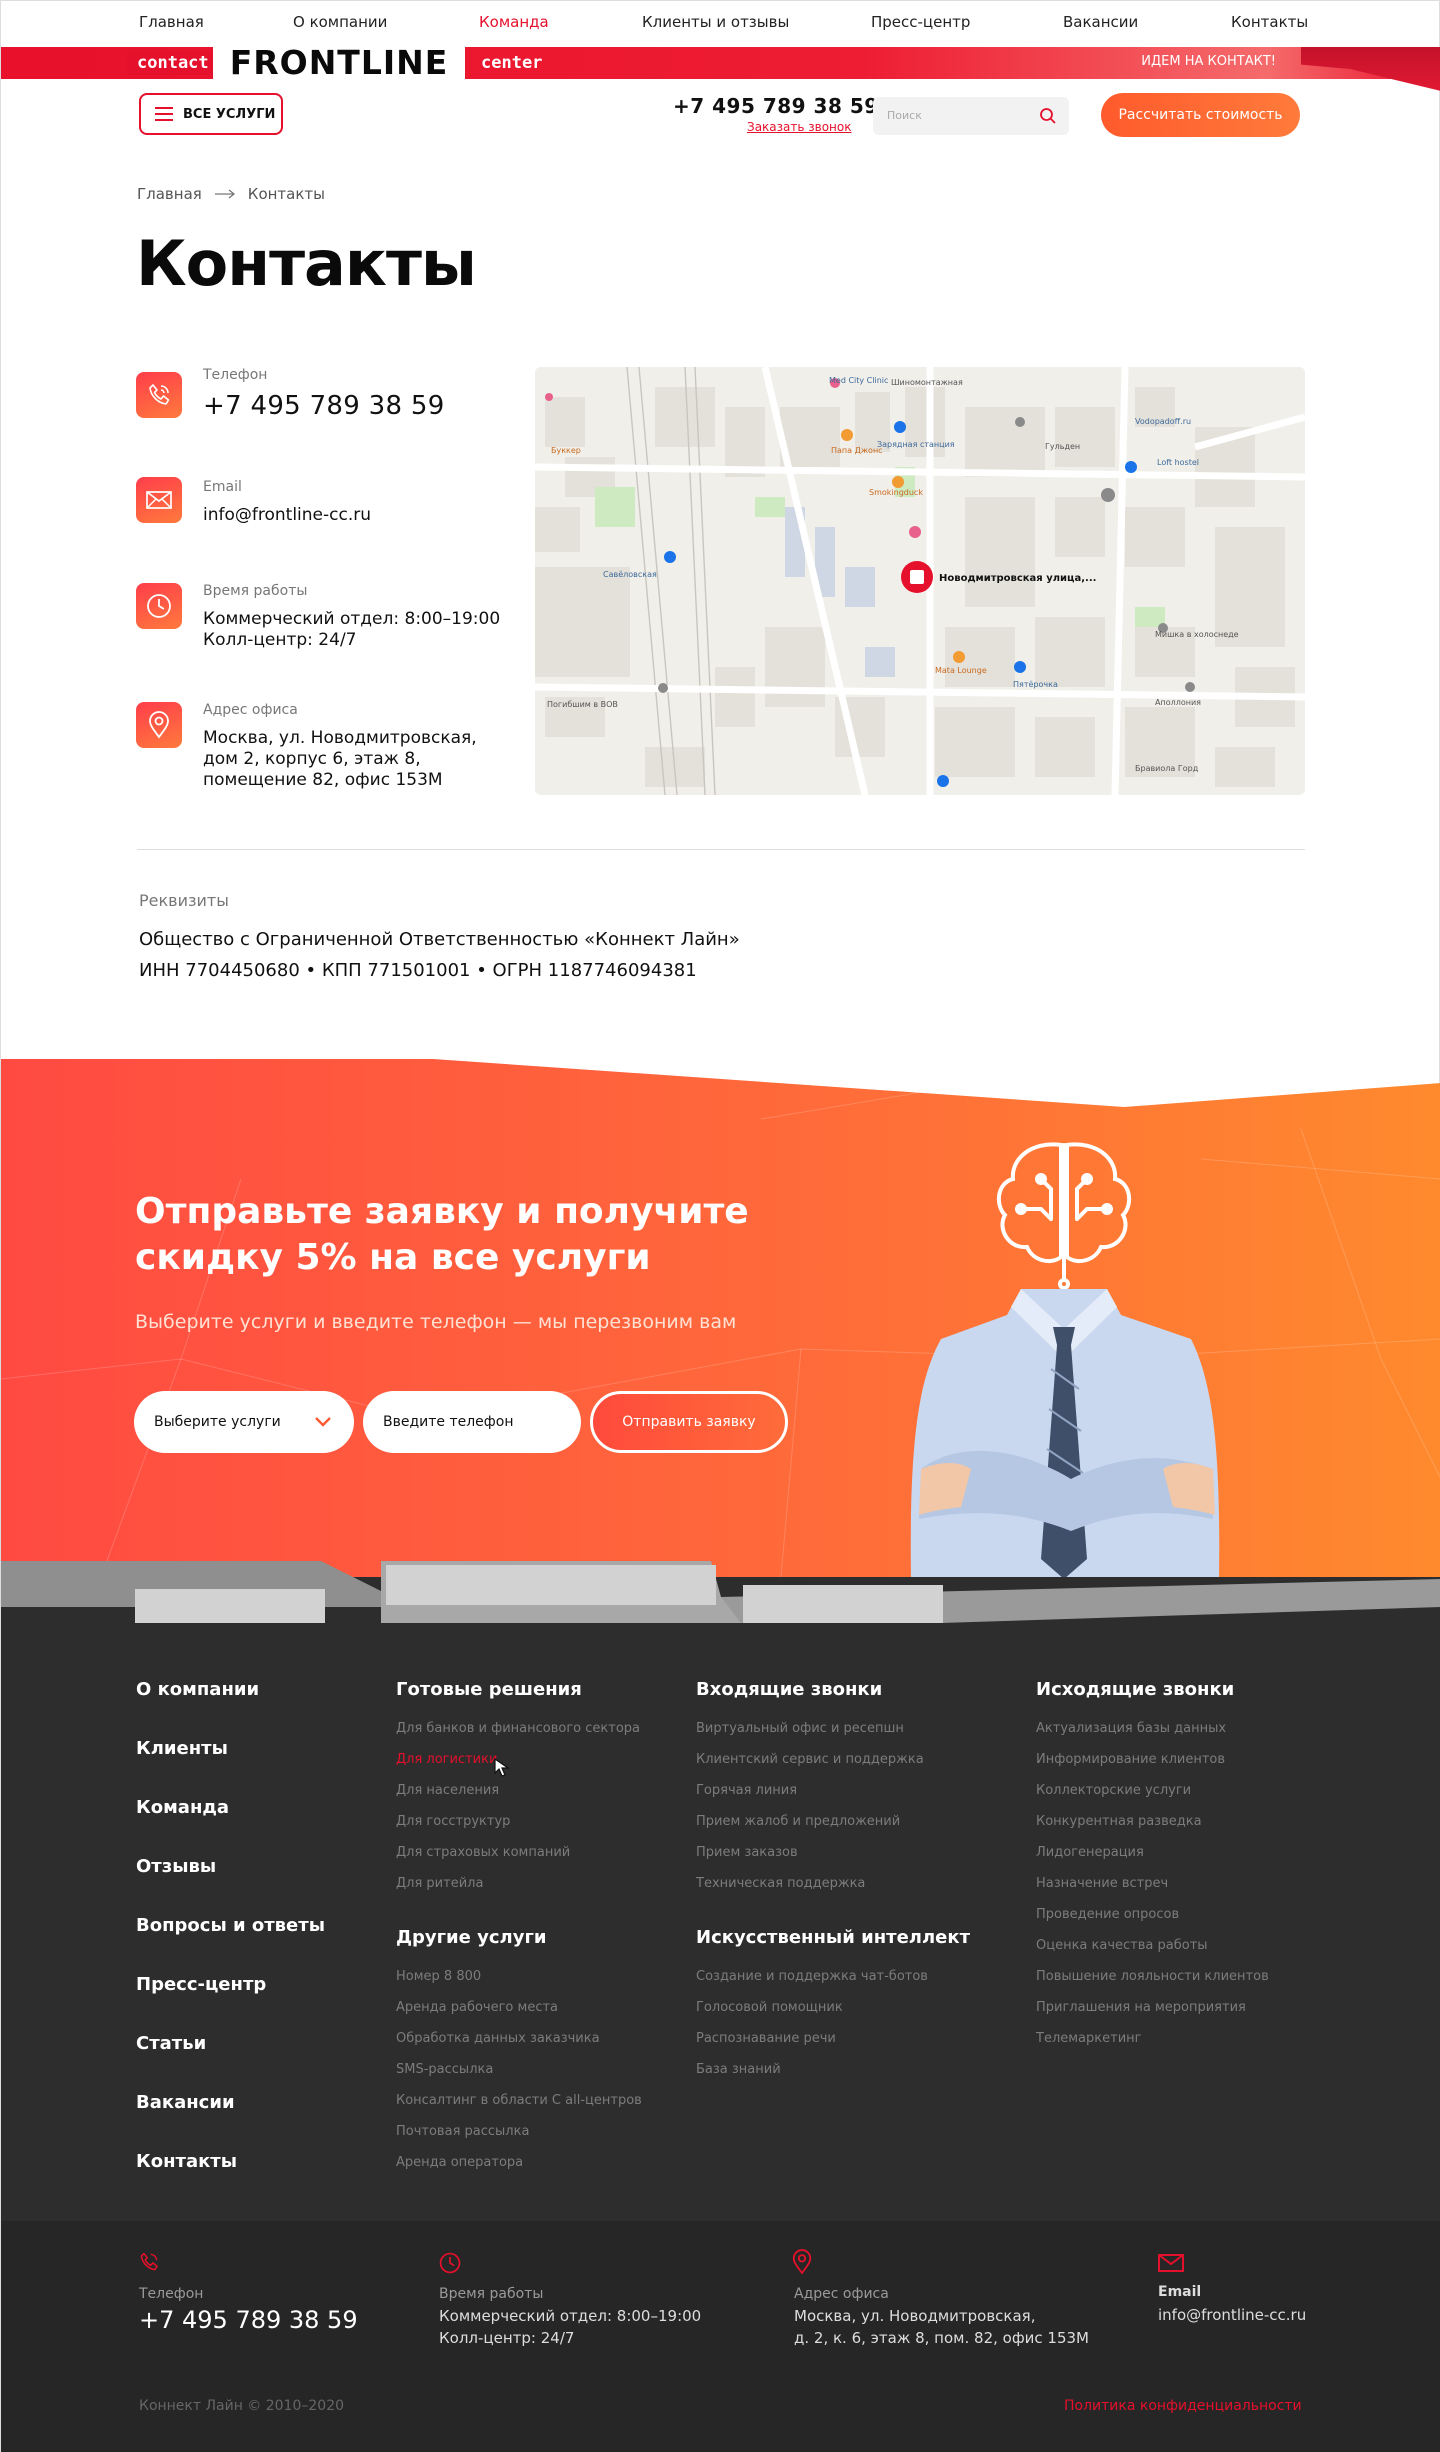 This screenshot has width=1440, height=2452. I want to click on footer-link-virtual-office: Виртуальный офис и ресепшн, so click(800, 1728).